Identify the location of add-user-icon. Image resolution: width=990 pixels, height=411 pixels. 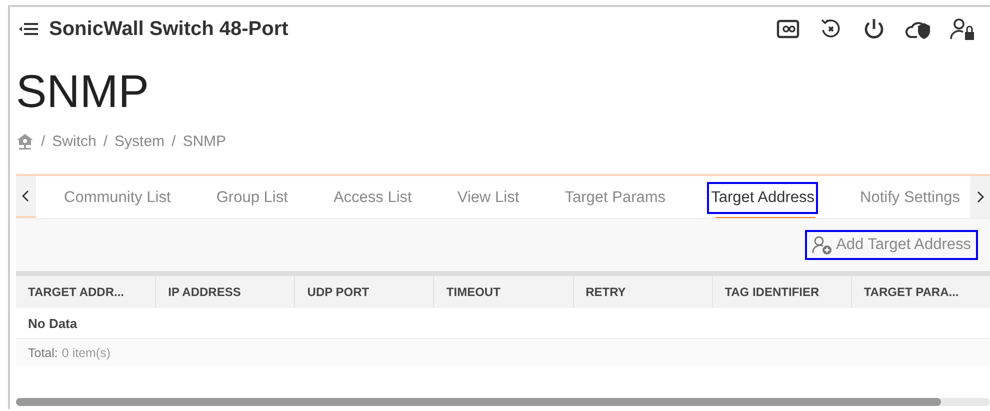
(822, 245).